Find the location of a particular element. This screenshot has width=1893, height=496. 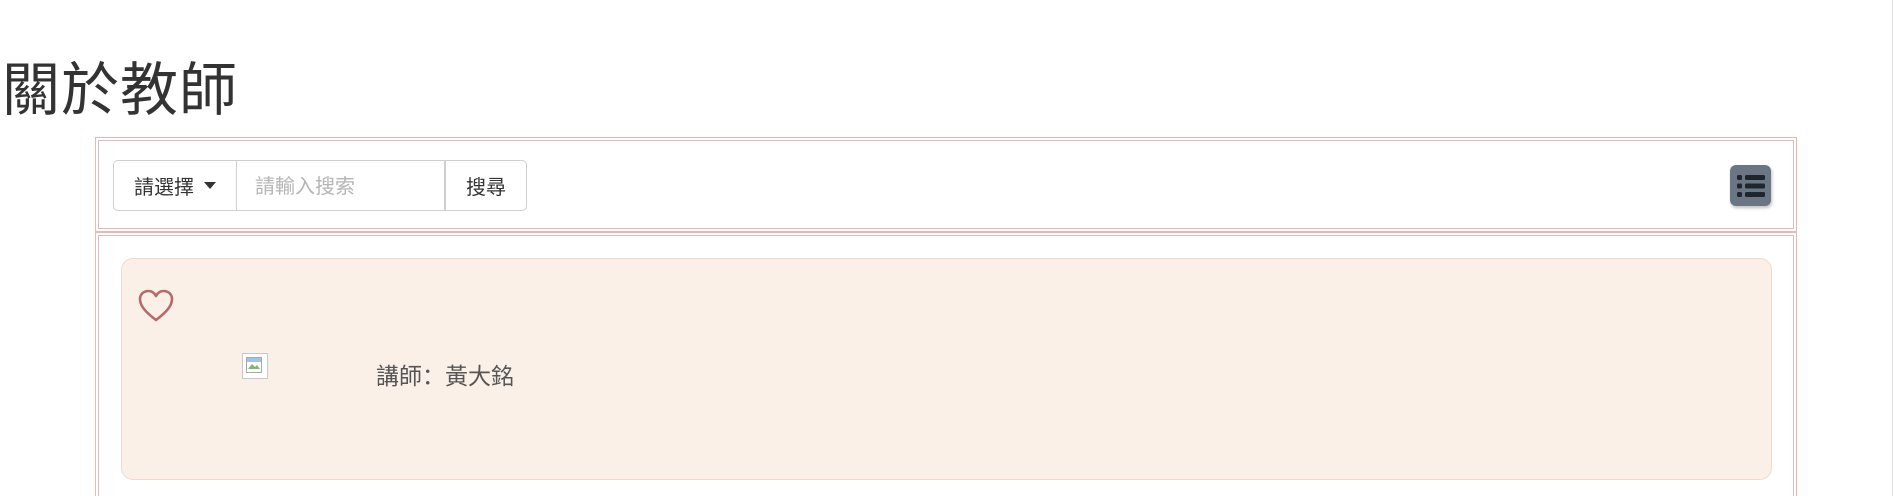

category-select-label: 請選擇 is located at coordinates (164, 187).